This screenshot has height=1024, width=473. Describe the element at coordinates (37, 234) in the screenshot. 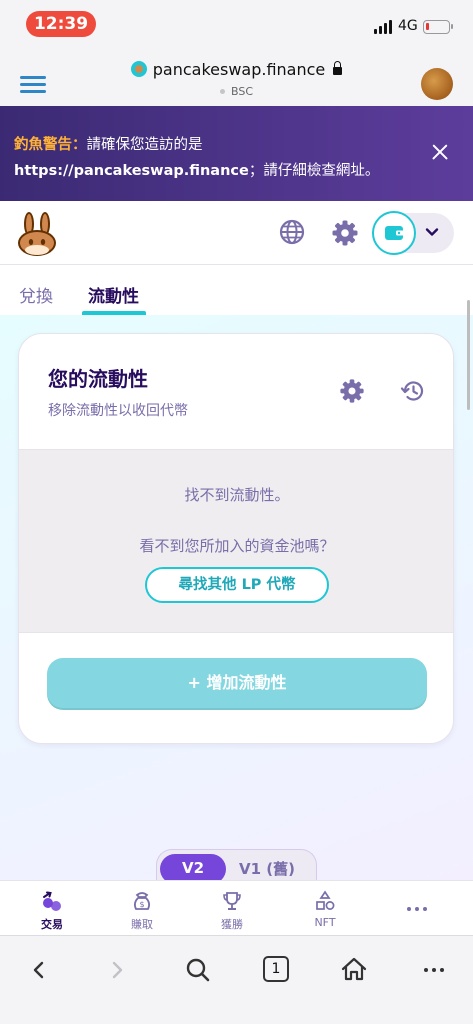

I see `pancakeswap-logo-icon` at that location.